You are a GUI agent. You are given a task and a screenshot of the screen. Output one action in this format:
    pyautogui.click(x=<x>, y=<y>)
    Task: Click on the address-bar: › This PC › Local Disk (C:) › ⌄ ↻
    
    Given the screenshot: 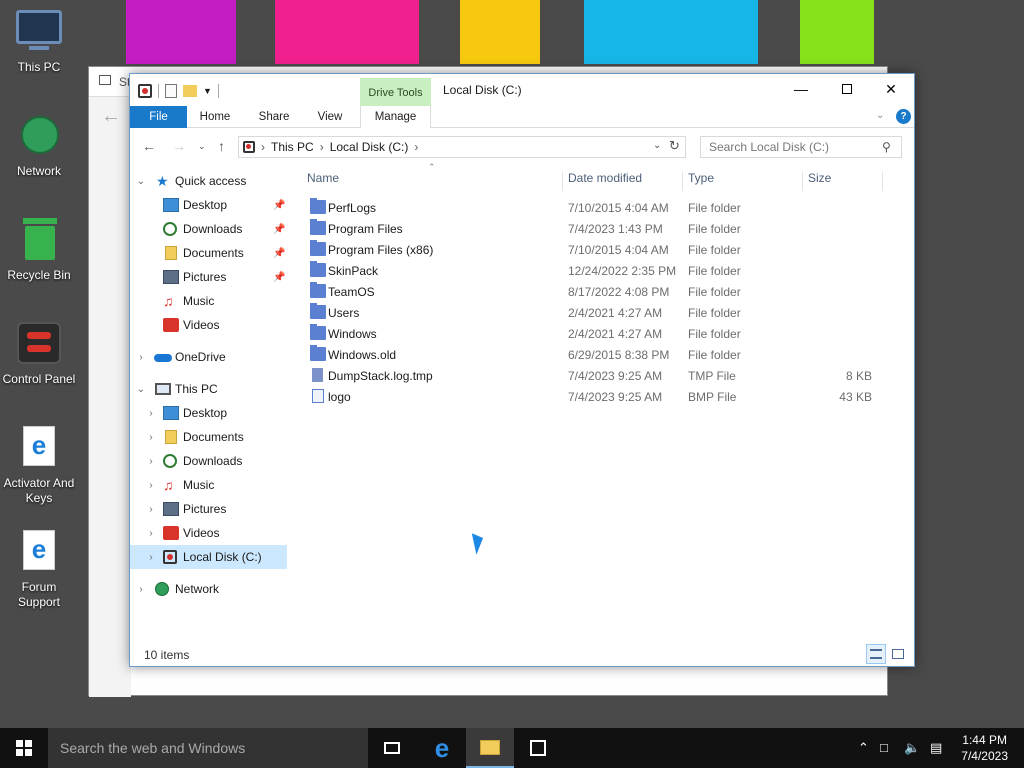 What is the action you would take?
    pyautogui.click(x=462, y=147)
    